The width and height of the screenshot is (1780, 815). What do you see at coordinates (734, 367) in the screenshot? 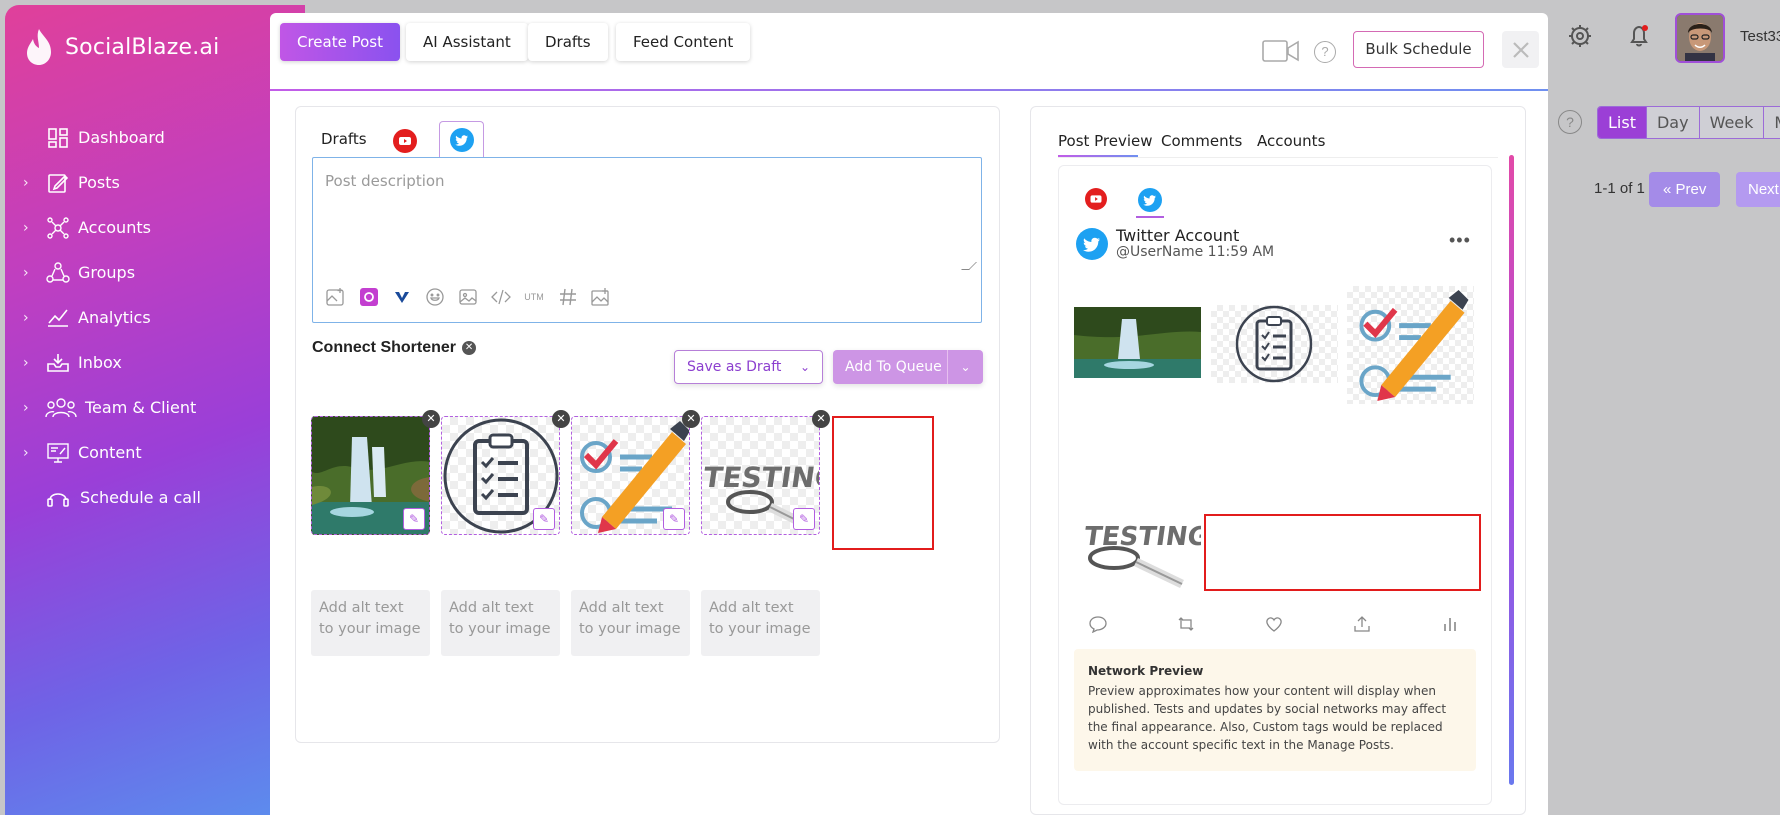
I see `save-as-draft-label: Save as Draft` at bounding box center [734, 367].